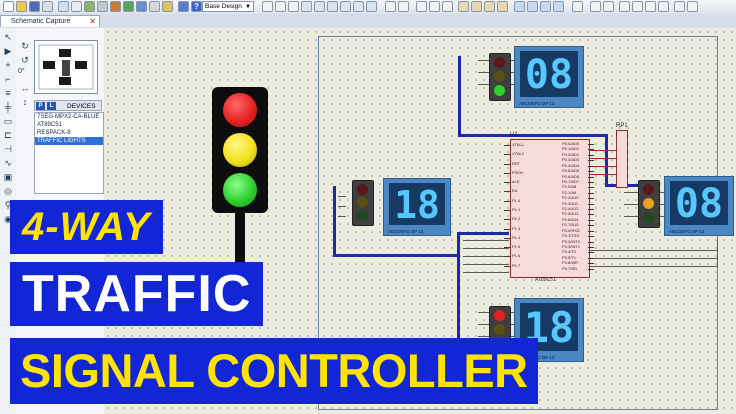 The width and height of the screenshot is (736, 414). What do you see at coordinates (293, 6) in the screenshot?
I see `cross-icon` at bounding box center [293, 6].